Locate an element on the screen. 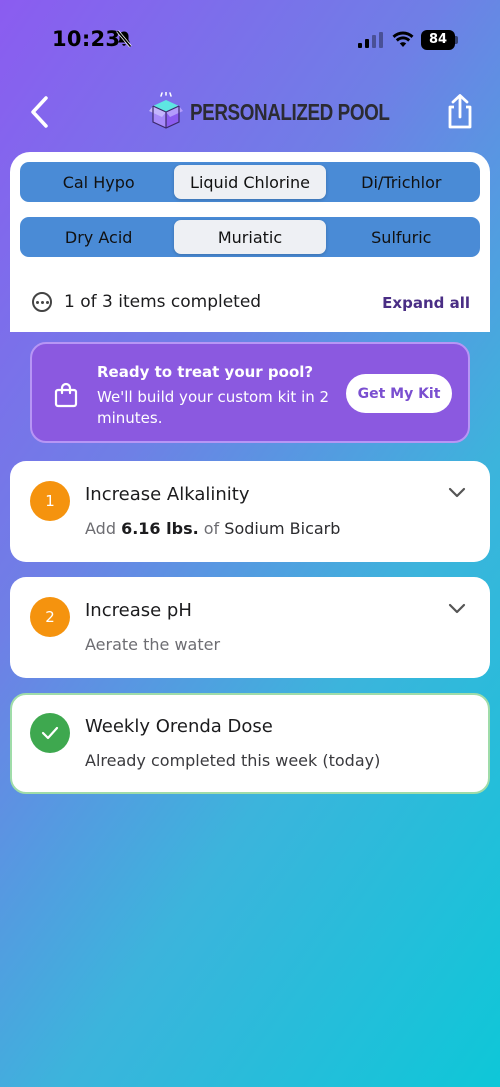 This screenshot has width=500, height=1087. brand-name: PERSONALIZED POOL is located at coordinates (290, 111).